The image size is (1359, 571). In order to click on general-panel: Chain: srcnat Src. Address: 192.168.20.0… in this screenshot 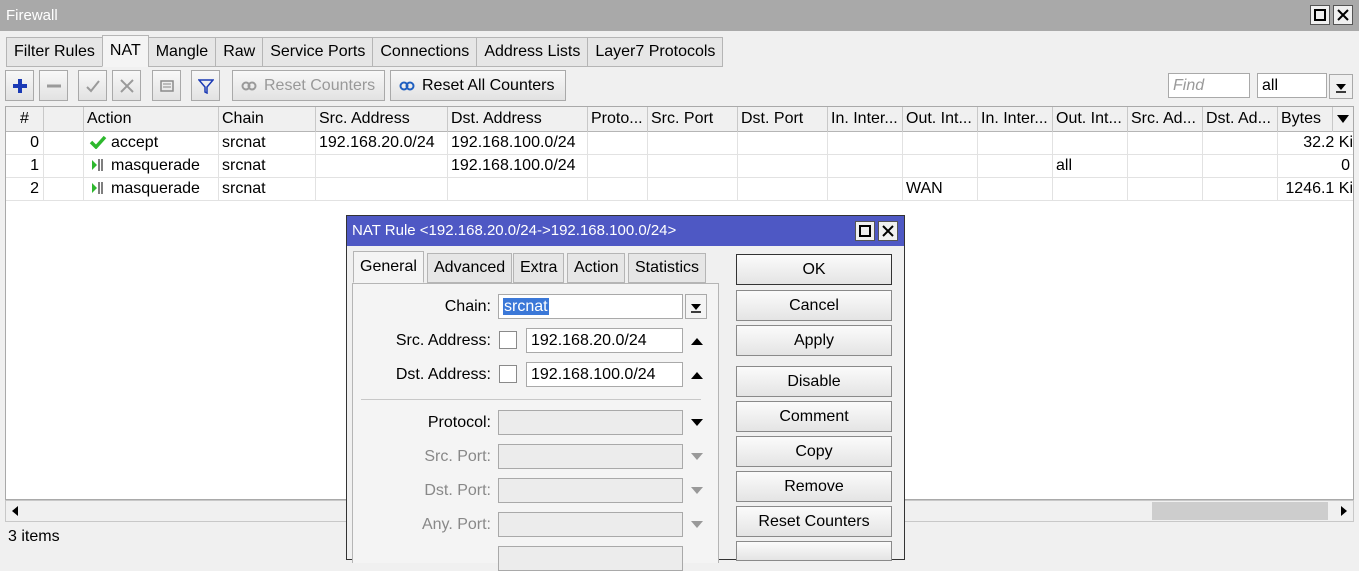, I will do `click(535, 427)`.